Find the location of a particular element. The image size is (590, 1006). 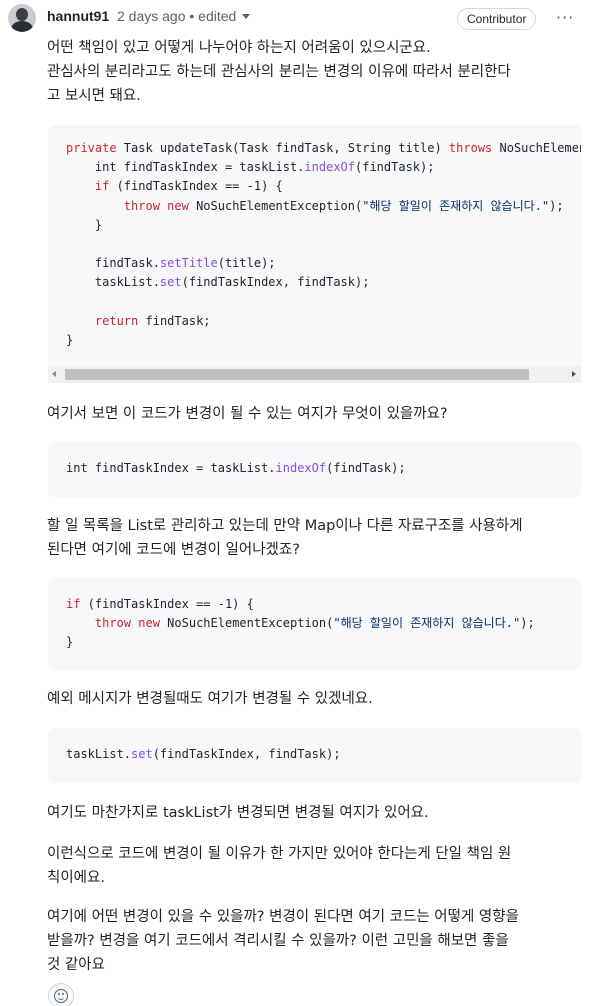

code-block-task-list-set: taskList.set(findTaskIndex, findTask); is located at coordinates (314, 755).